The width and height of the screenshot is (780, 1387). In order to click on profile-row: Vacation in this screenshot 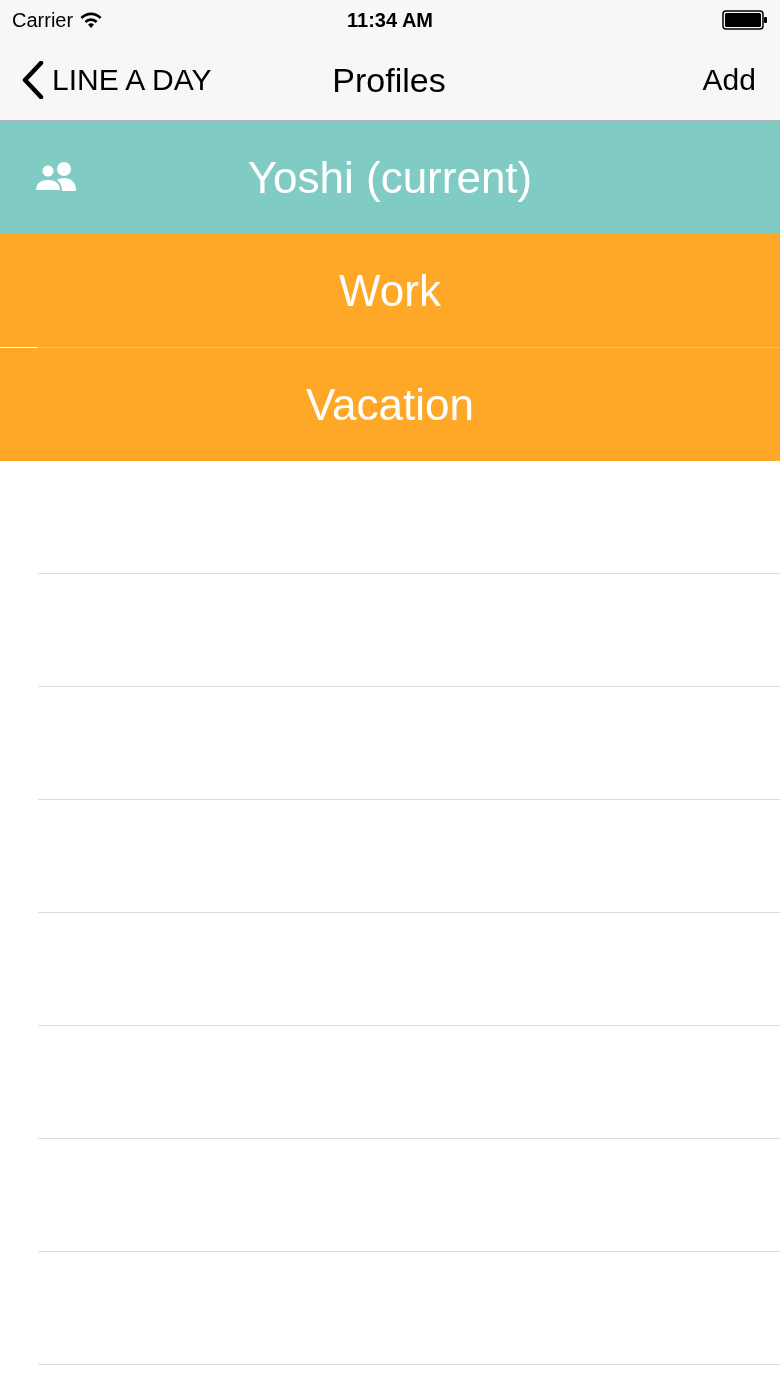, I will do `click(390, 404)`.